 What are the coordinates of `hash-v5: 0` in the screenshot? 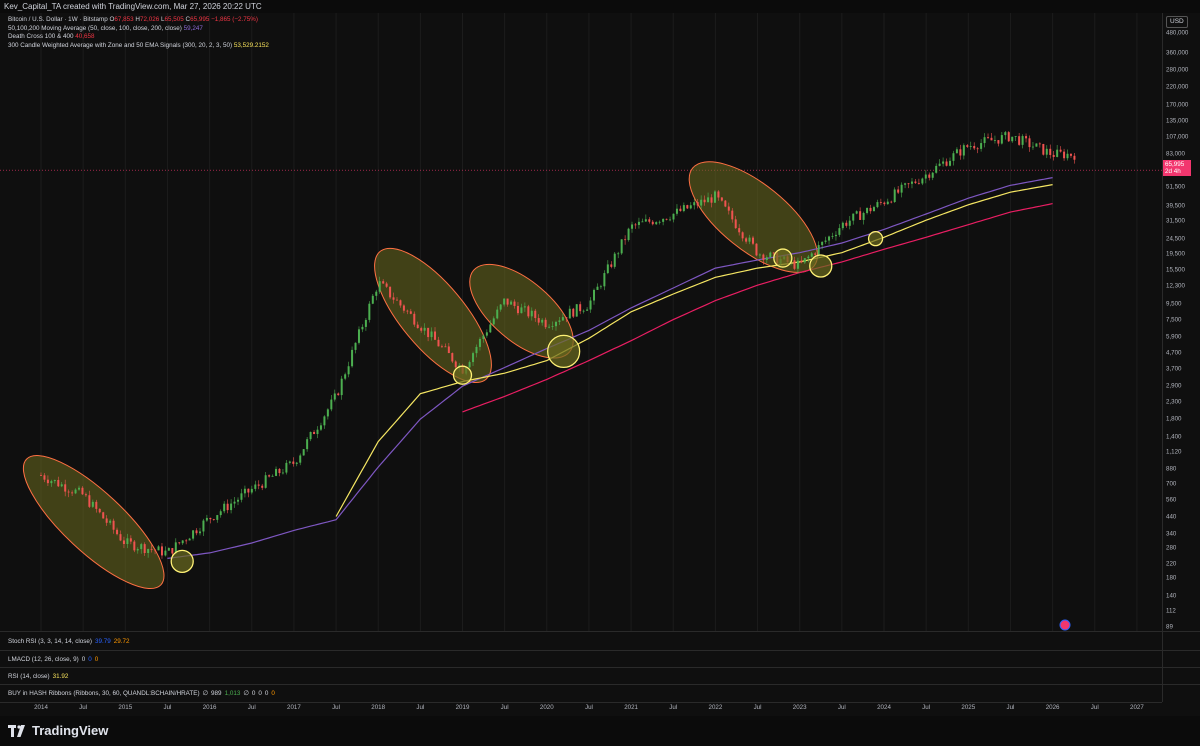 It's located at (266, 693).